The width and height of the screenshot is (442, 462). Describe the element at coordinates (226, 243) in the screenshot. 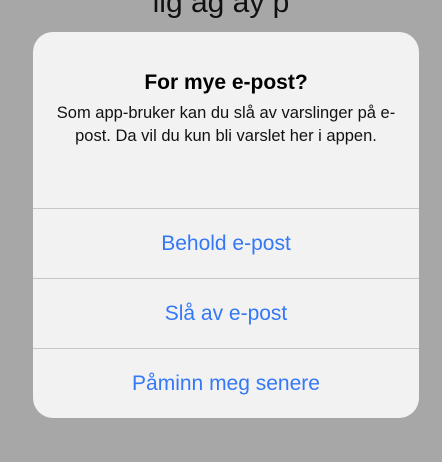

I see `keep-email-button: Behold e-post` at that location.